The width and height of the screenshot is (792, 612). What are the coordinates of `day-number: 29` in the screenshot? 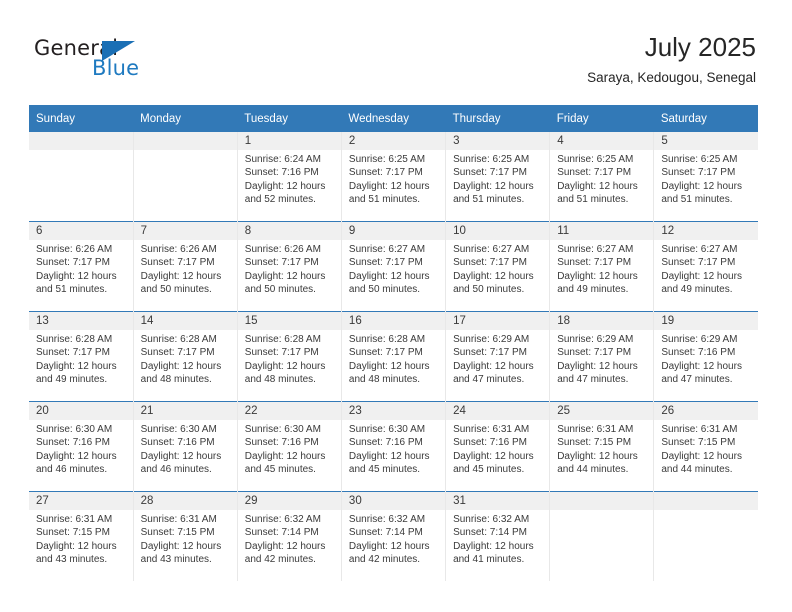 It's located at (289, 501).